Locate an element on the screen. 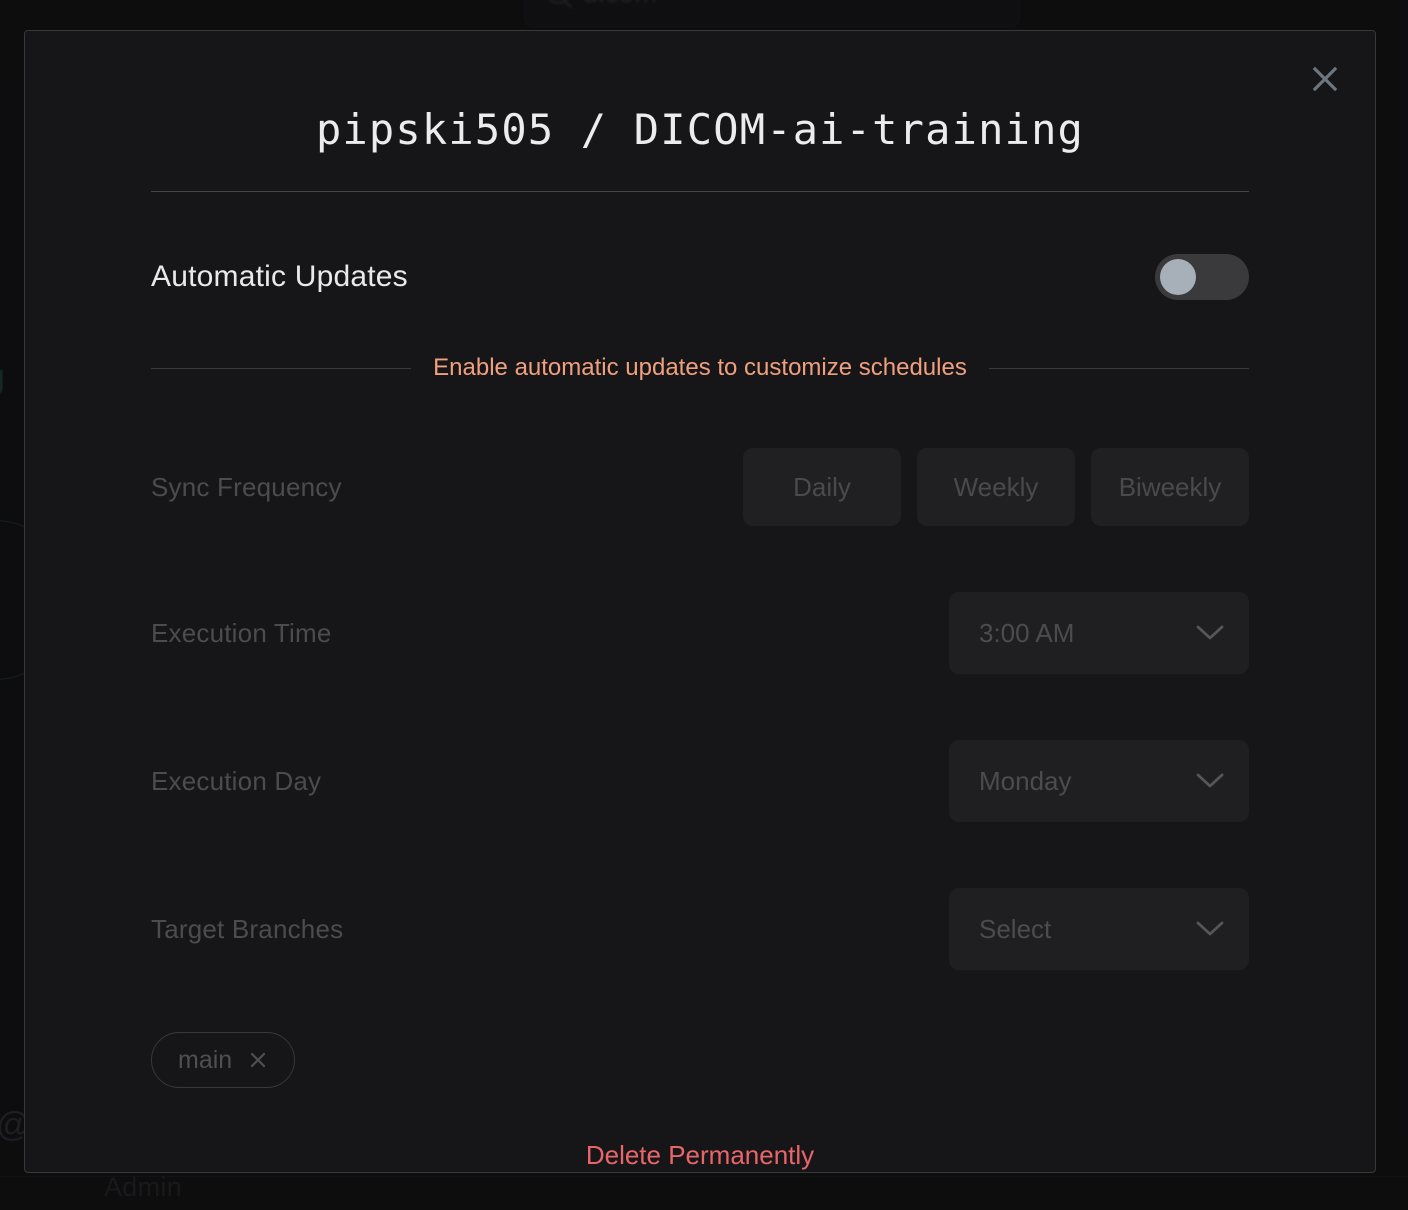  delete-row: Delete Permanently is located at coordinates (700, 1155).